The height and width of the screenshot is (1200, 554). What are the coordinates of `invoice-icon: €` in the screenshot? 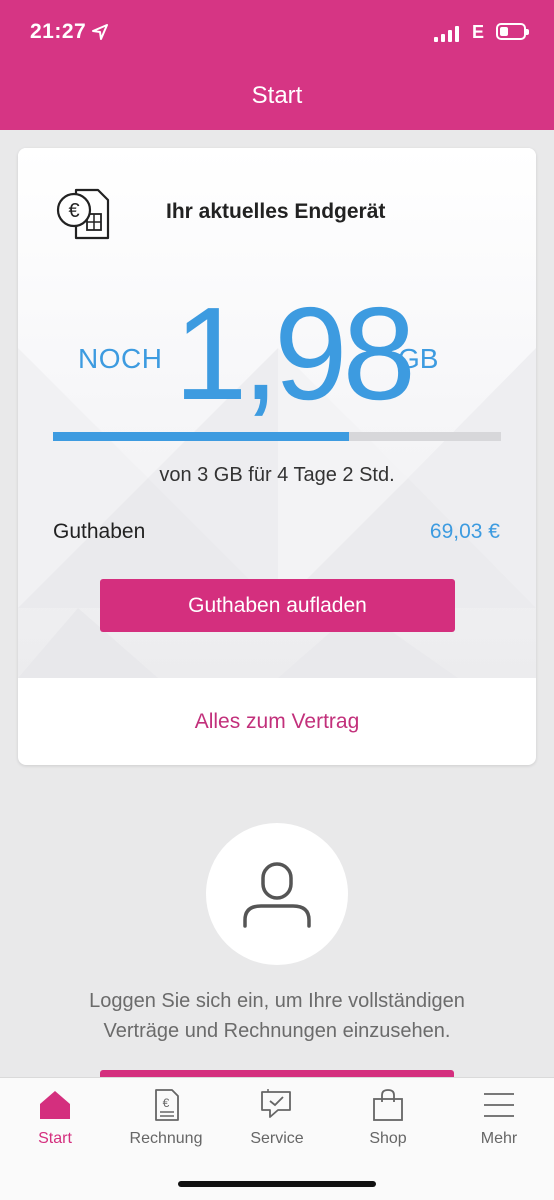 It's located at (167, 1105).